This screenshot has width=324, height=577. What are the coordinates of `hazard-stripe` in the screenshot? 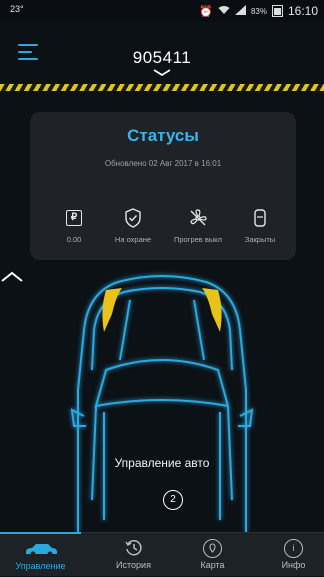 It's located at (162, 87).